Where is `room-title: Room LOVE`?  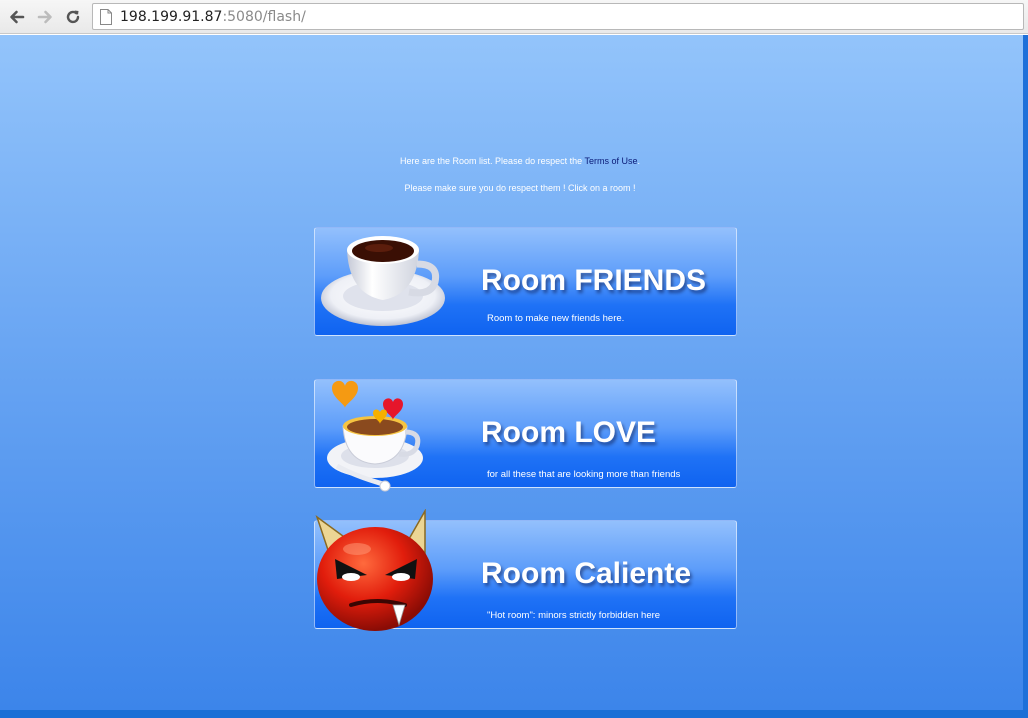
room-title: Room LOVE is located at coordinates (569, 432).